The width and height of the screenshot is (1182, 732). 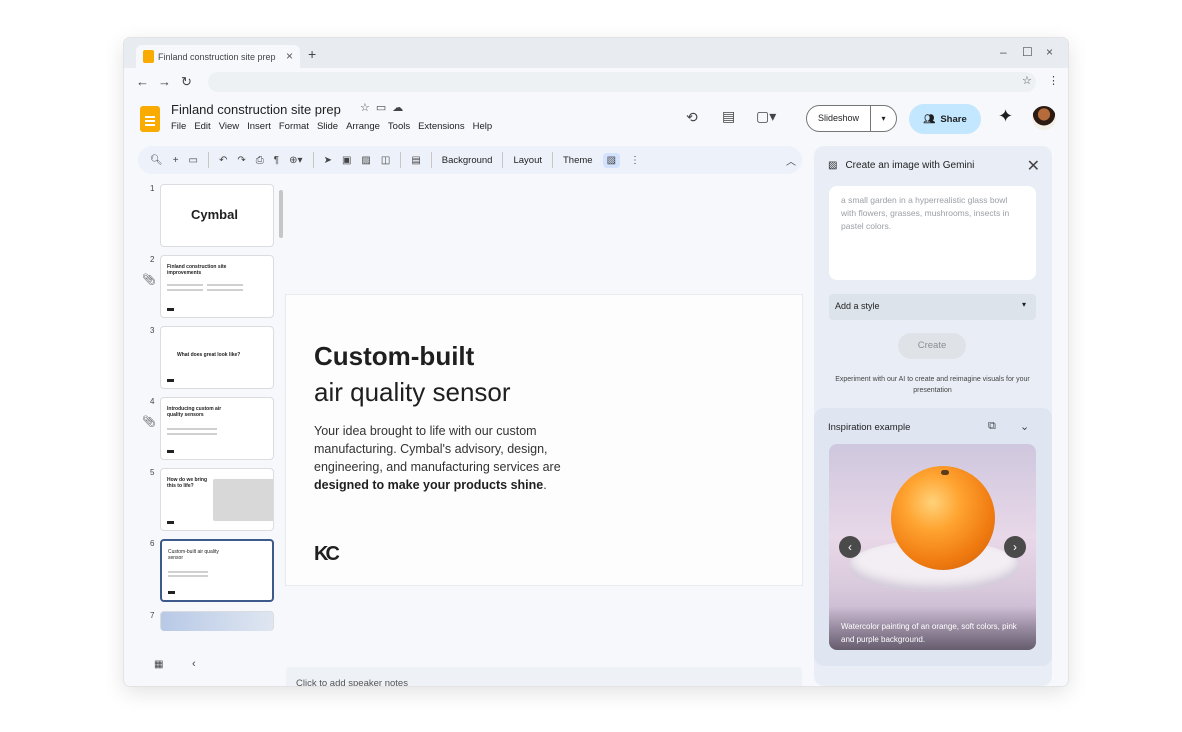 What do you see at coordinates (276, 160) in the screenshot?
I see `paint-format-icon: ¶` at bounding box center [276, 160].